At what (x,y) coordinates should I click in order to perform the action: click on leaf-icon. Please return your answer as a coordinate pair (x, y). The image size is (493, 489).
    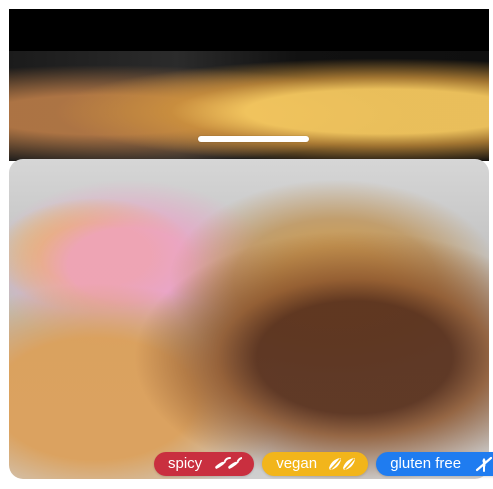
    Looking at the image, I should click on (341, 464).